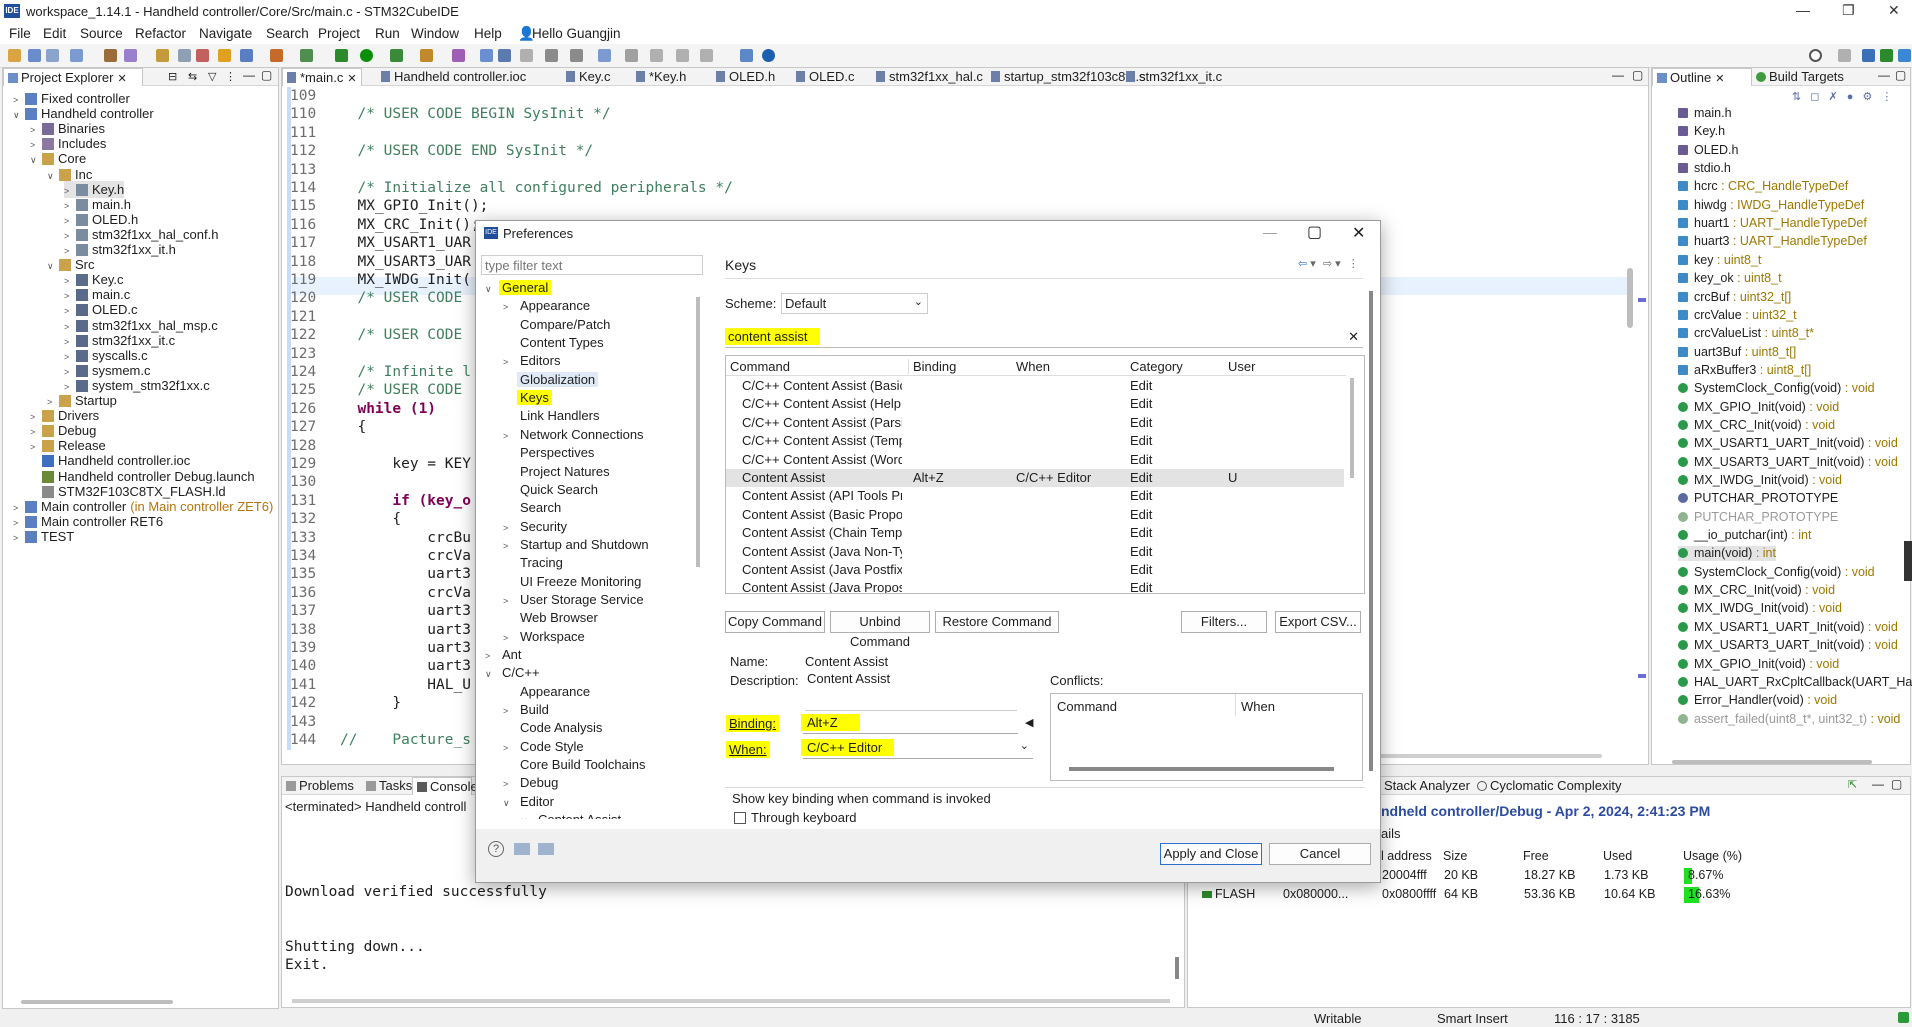 The width and height of the screenshot is (1912, 1027). What do you see at coordinates (576, 765) in the screenshot?
I see `preference-tree-item: Core Build Toolchains` at bounding box center [576, 765].